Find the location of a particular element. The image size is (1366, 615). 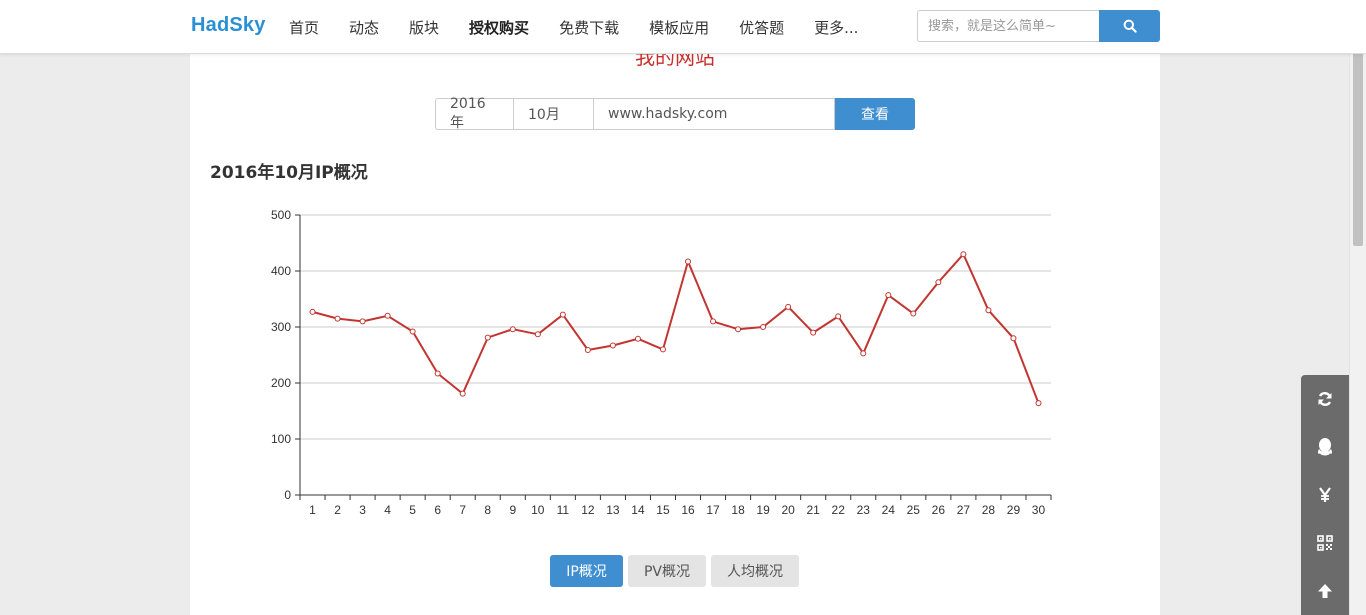

y-tick-label: 100 is located at coordinates (281, 439).